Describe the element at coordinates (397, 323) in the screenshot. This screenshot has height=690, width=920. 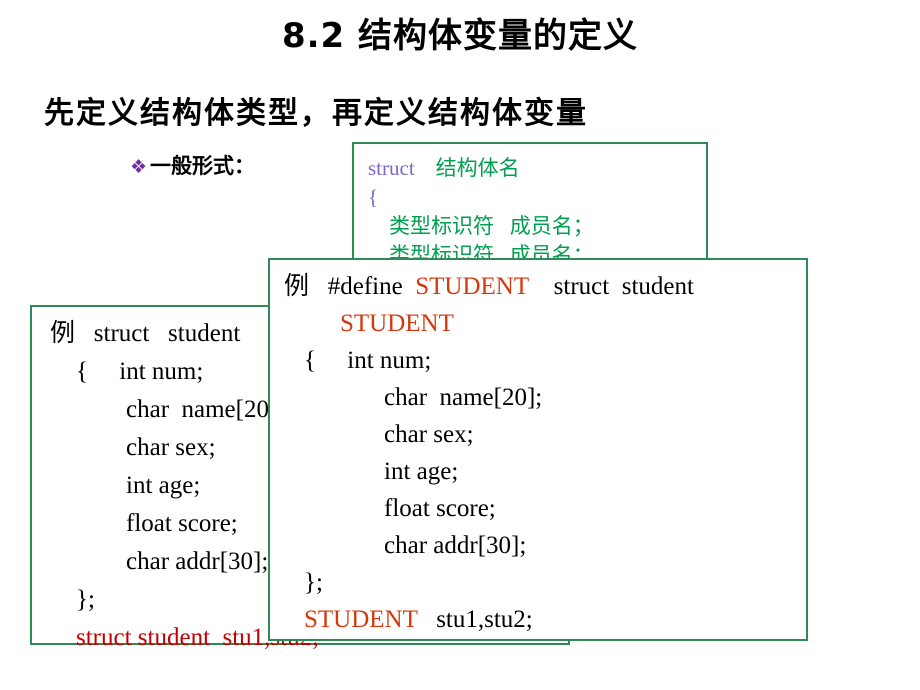
I see `ex2-line-2: STUDENT` at that location.